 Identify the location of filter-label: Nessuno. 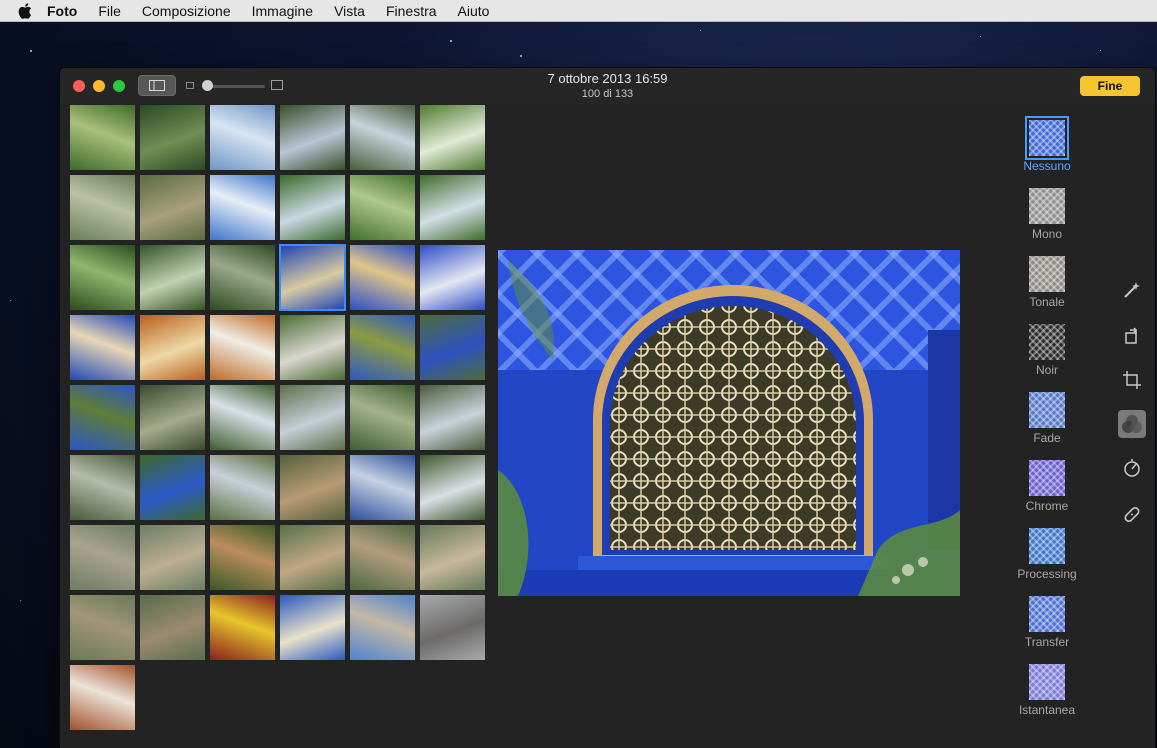
(1047, 166).